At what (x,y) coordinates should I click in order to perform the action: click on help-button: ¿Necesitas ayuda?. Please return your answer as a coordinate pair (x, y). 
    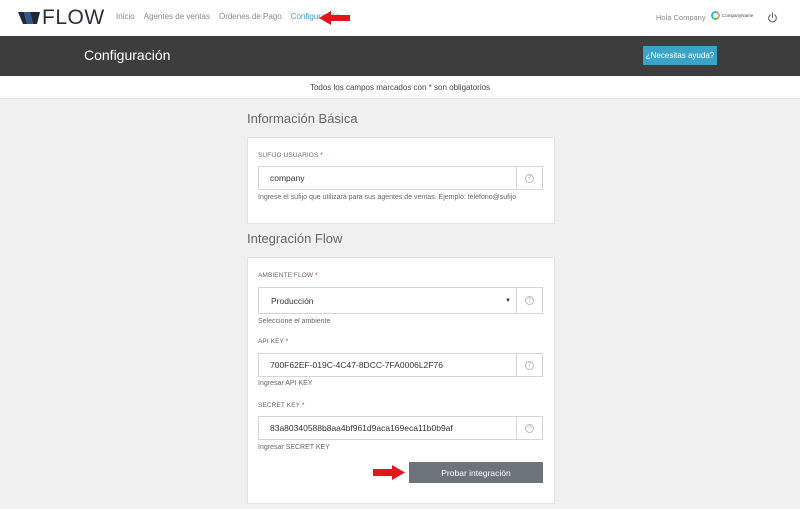
    Looking at the image, I should click on (680, 55).